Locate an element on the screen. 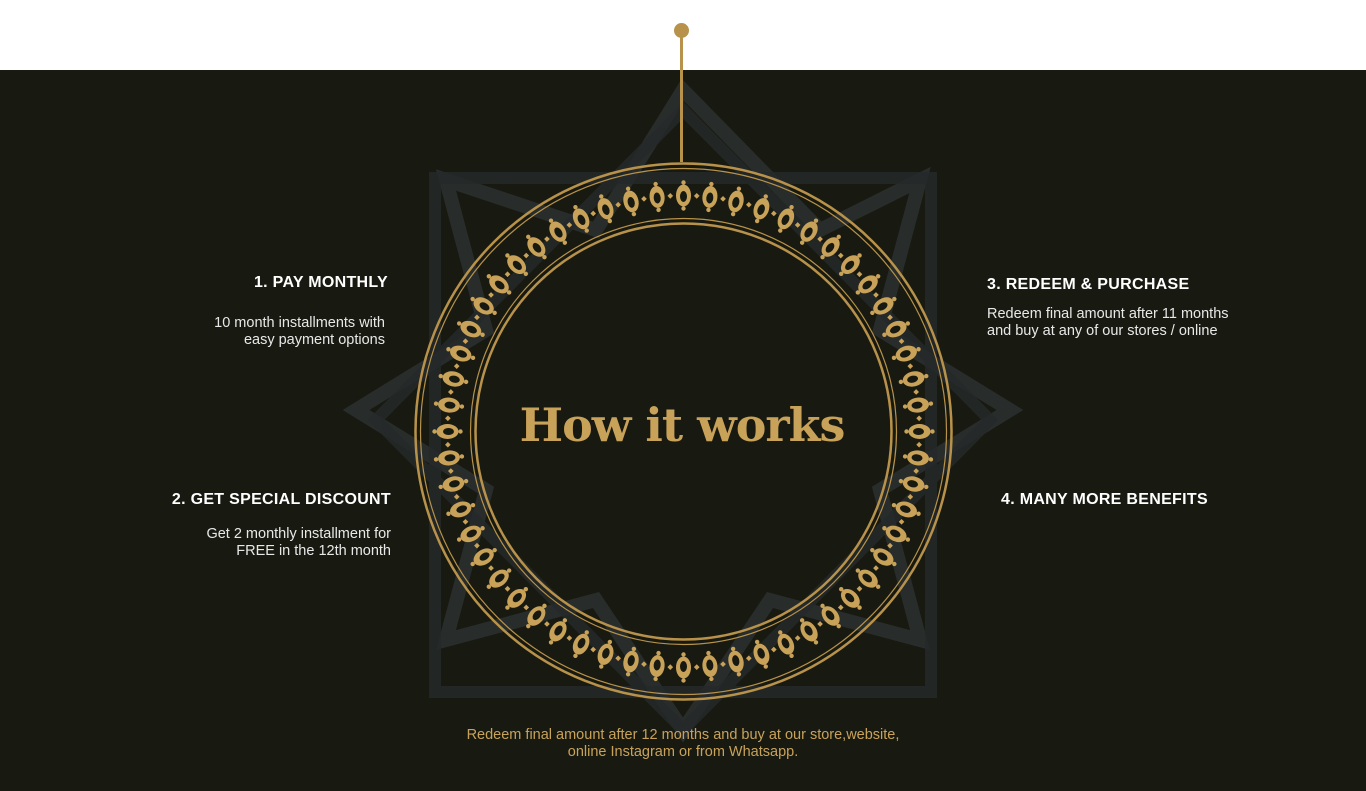 This screenshot has height=791, width=1366. step-1-desc-line: easy payment options is located at coordinates (314, 340).